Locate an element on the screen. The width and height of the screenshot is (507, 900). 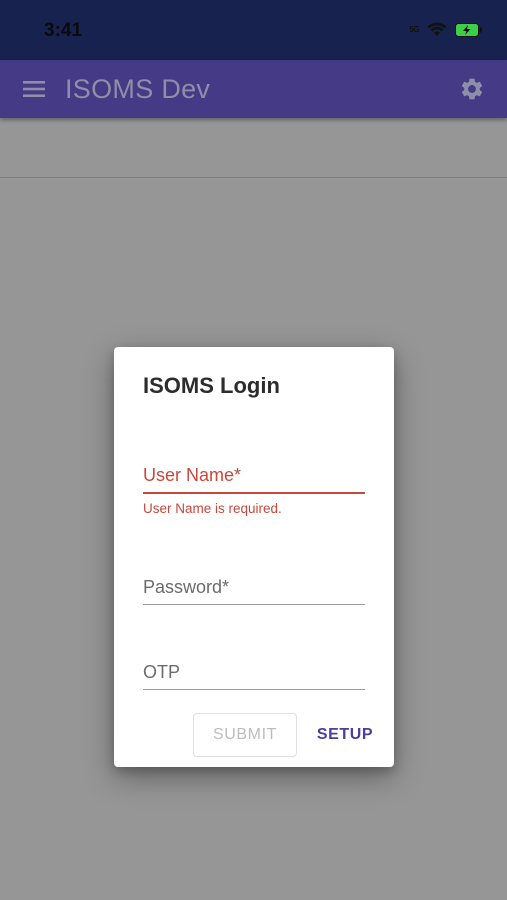
dialog-title: ISOMS Login is located at coordinates (211, 385).